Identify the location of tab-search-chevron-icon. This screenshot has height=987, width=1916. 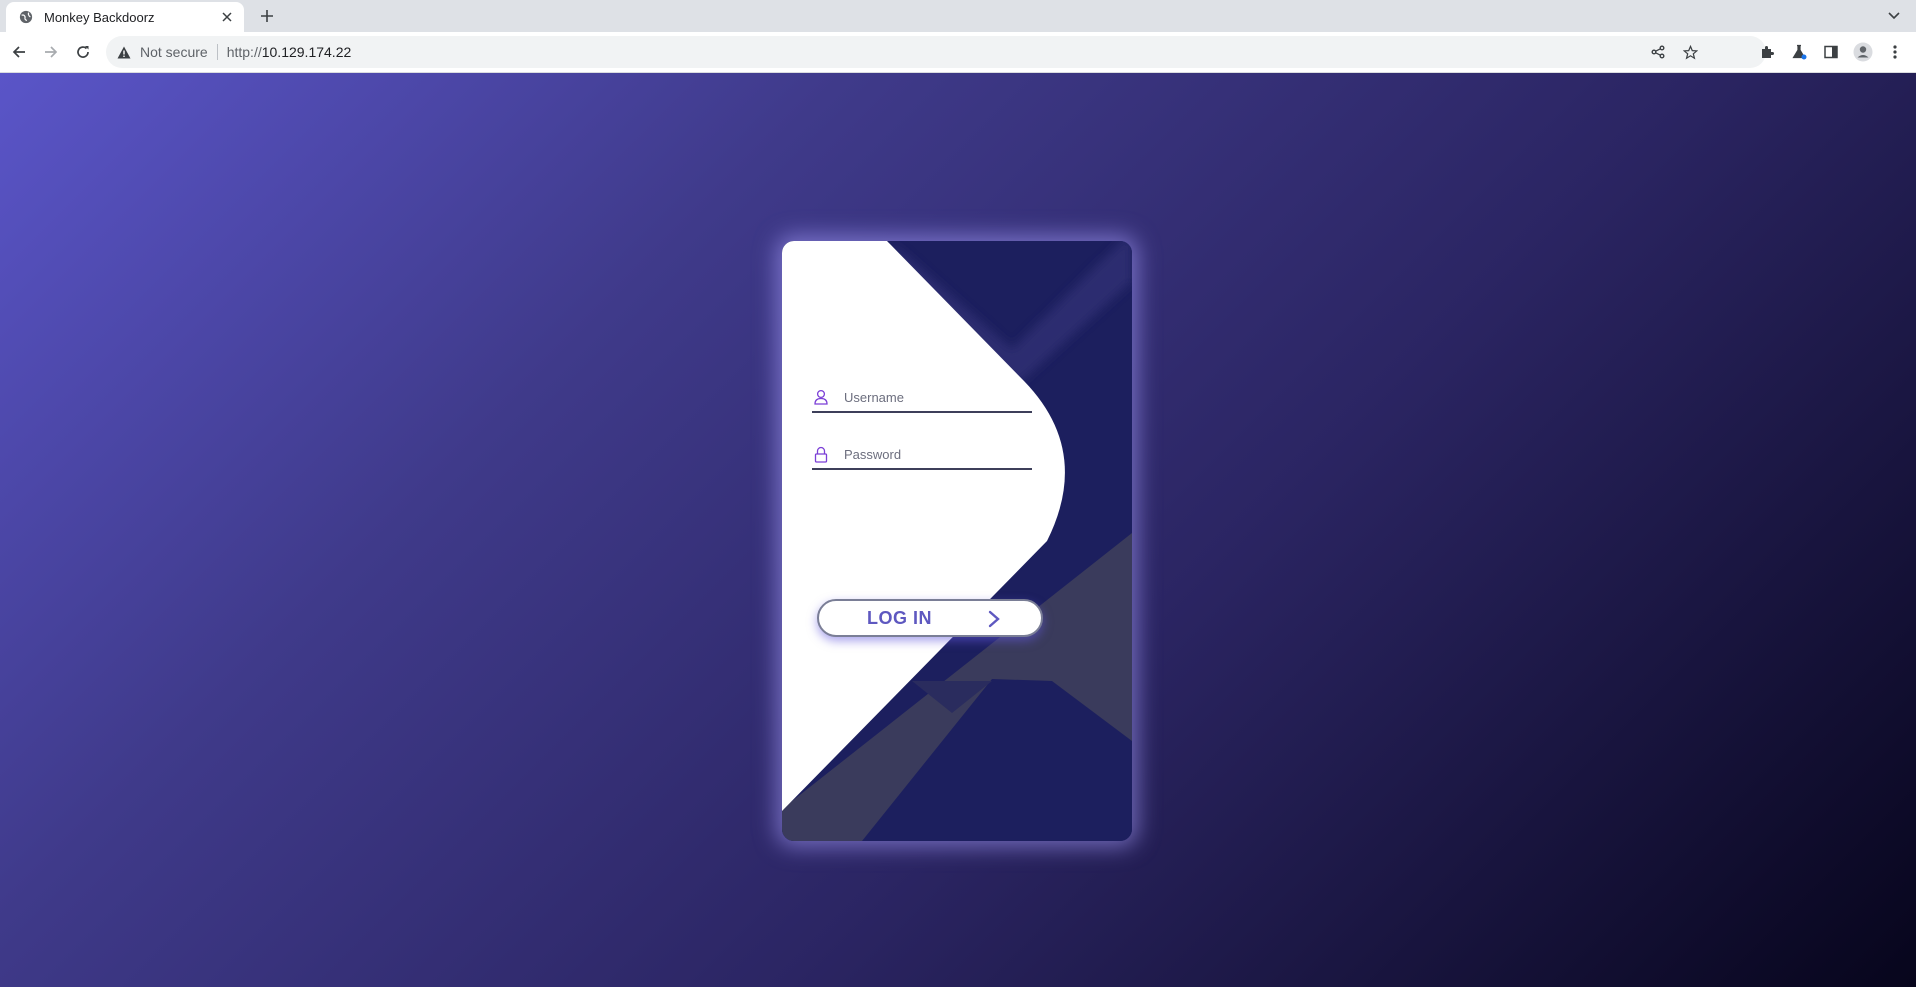
(1894, 16).